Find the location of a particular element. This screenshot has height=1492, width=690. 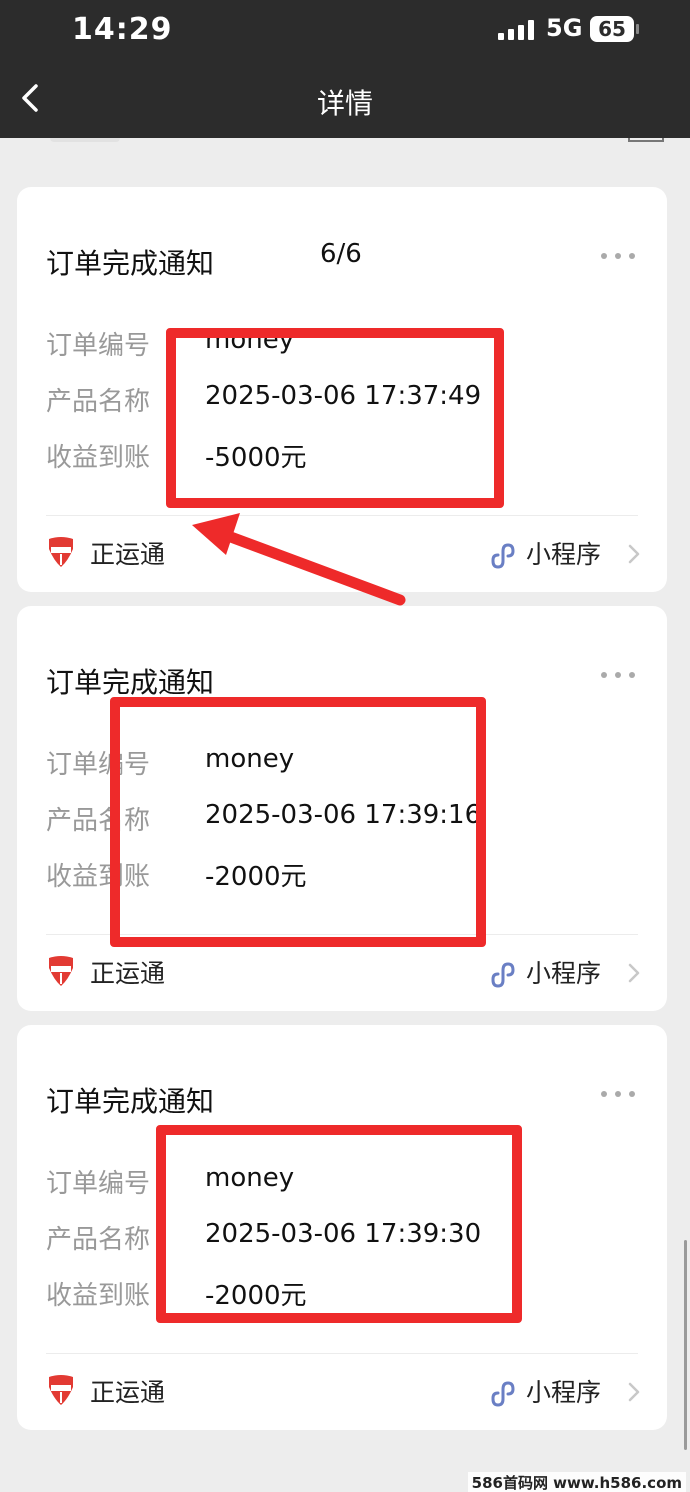

status-bar: 14:29 5G 65 is located at coordinates (345, 30).